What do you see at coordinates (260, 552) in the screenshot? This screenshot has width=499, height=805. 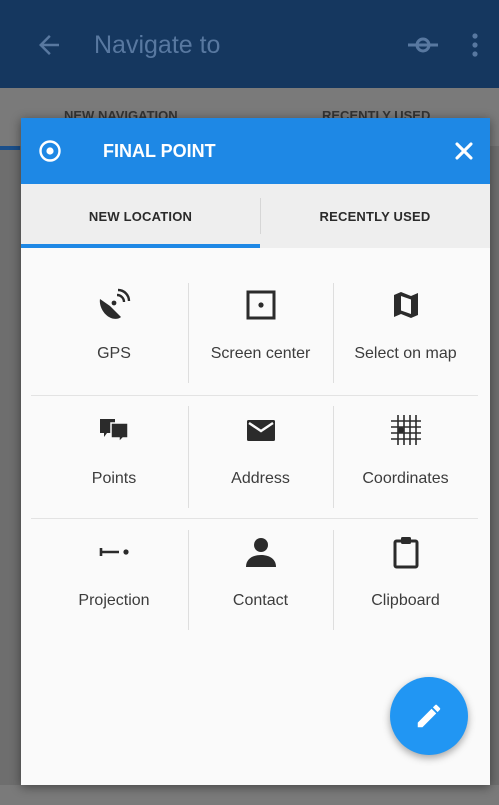 I see `contact-icon` at bounding box center [260, 552].